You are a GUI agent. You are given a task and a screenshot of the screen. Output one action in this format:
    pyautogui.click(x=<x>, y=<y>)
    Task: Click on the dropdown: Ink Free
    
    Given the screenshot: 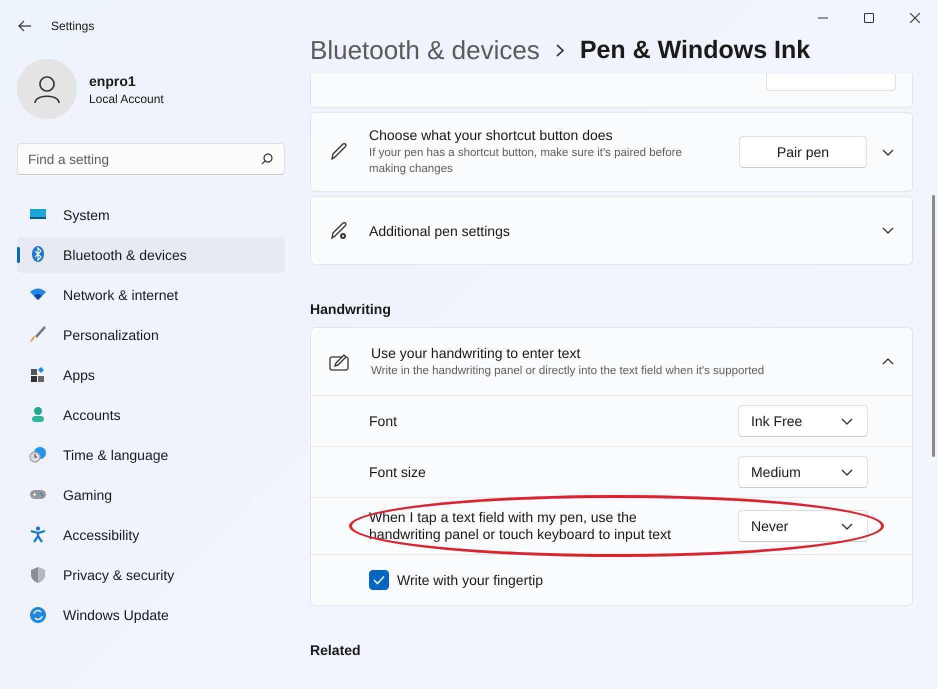 What is the action you would take?
    pyautogui.click(x=803, y=421)
    